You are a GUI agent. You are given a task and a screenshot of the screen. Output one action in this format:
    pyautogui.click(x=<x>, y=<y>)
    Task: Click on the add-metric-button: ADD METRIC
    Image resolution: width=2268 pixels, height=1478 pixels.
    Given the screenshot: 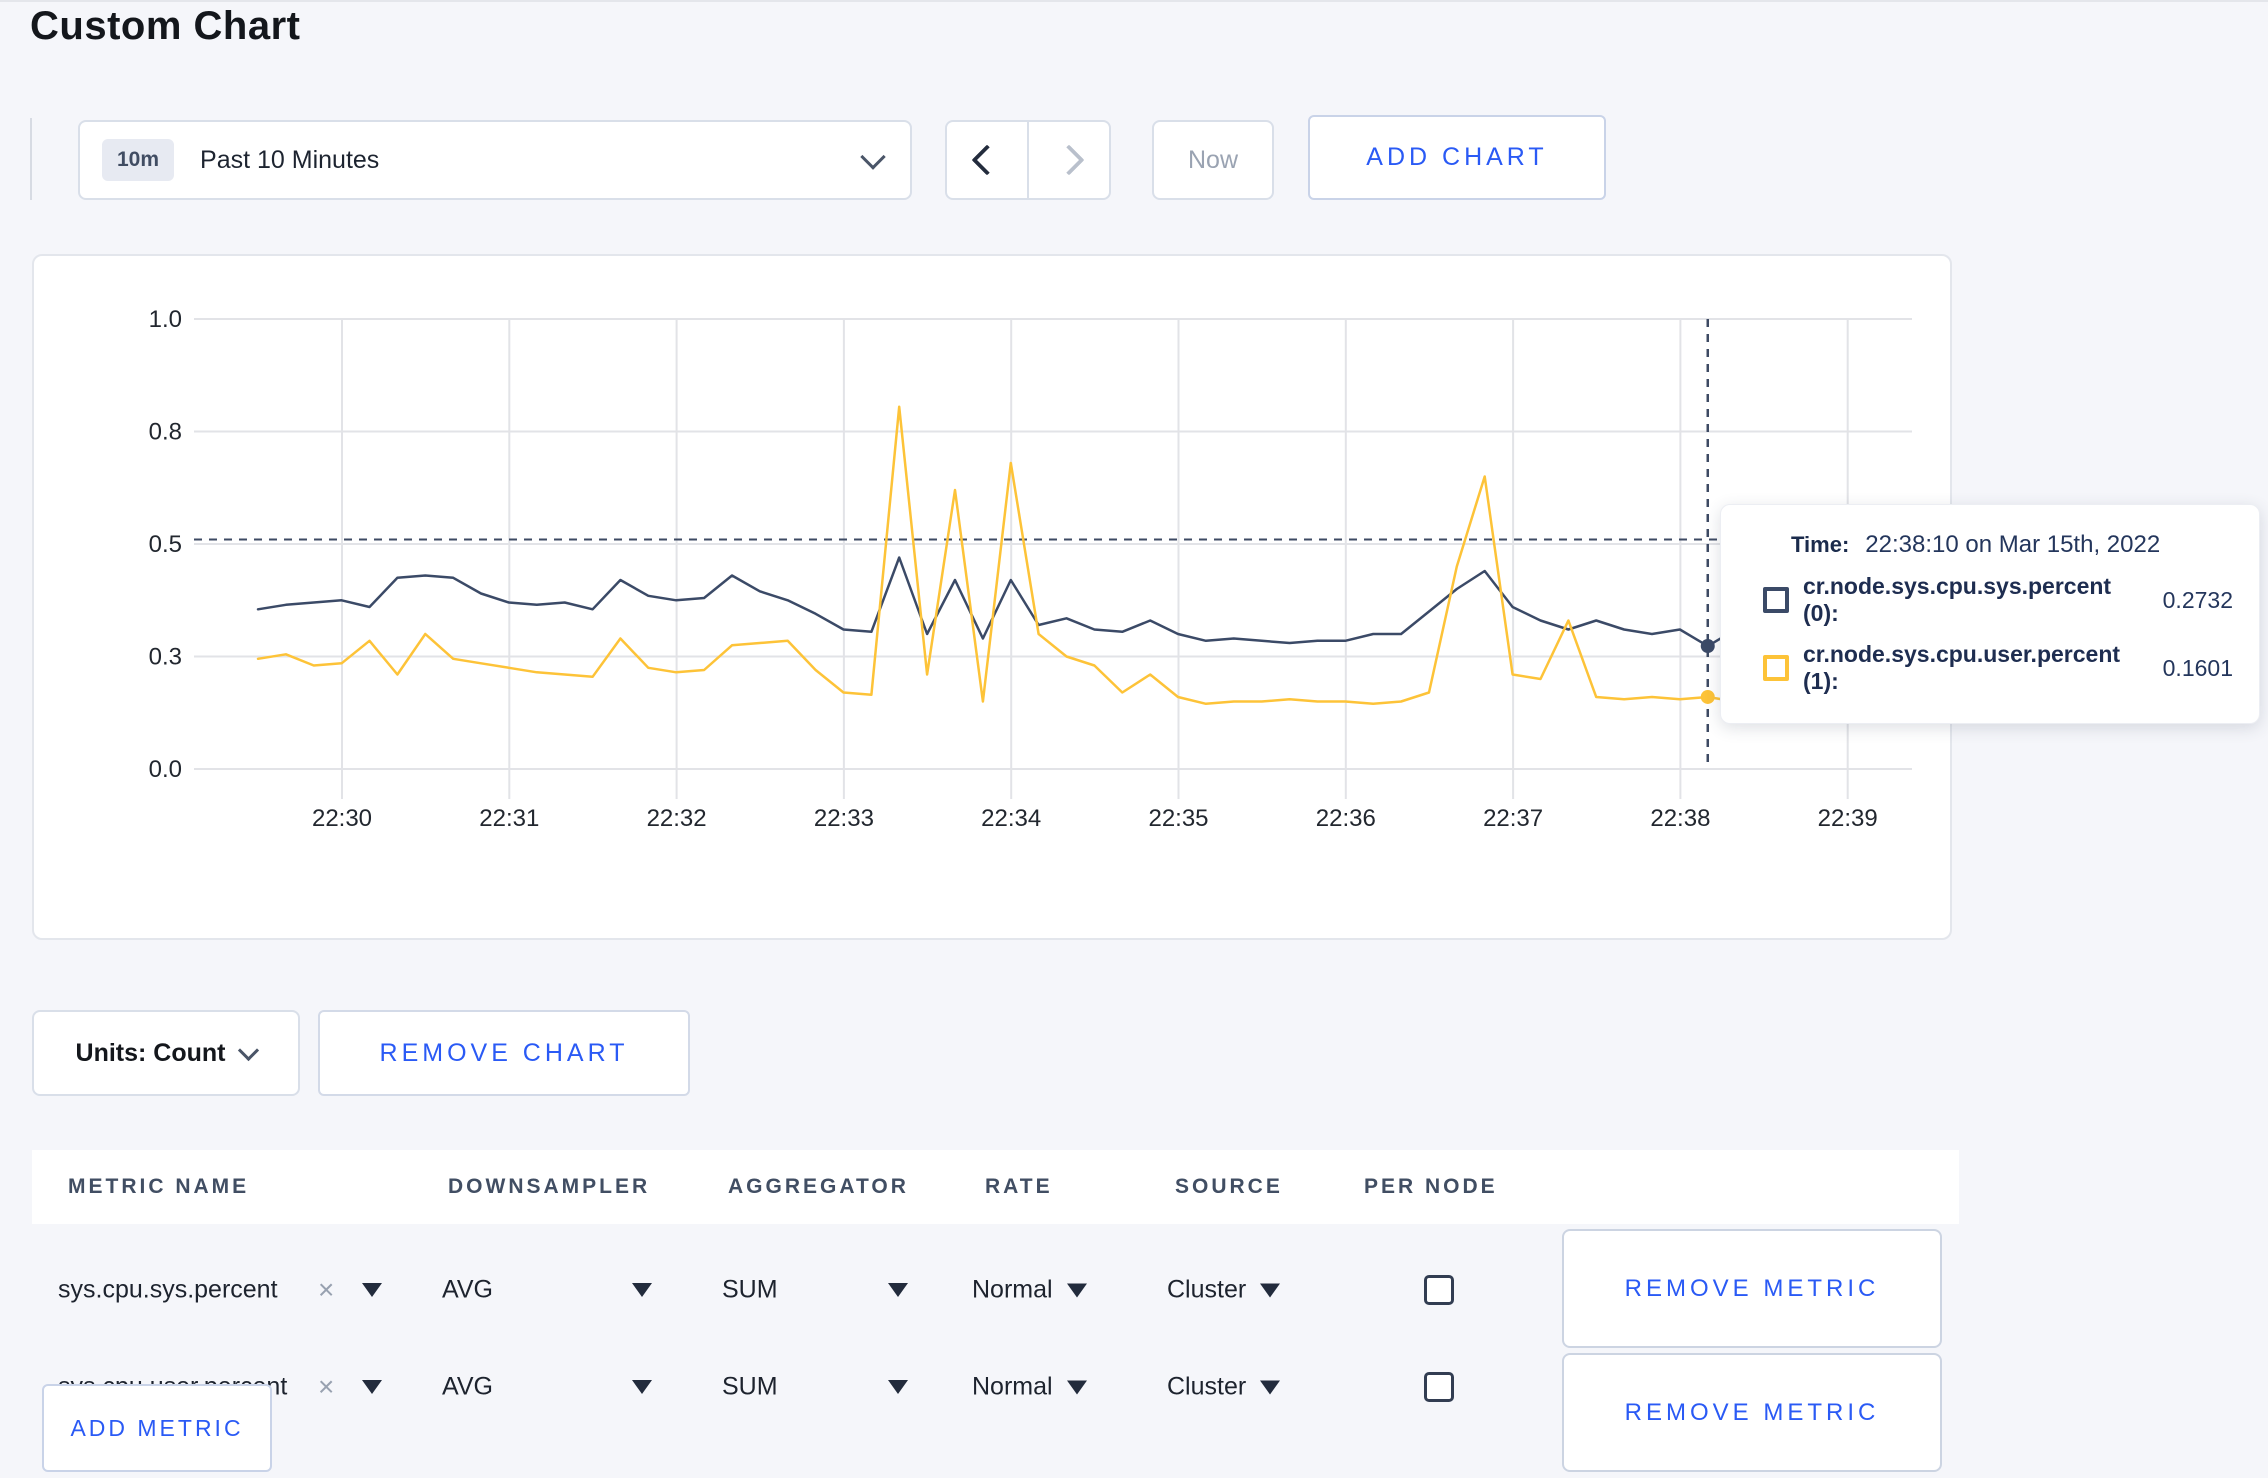 What is the action you would take?
    pyautogui.click(x=157, y=1428)
    